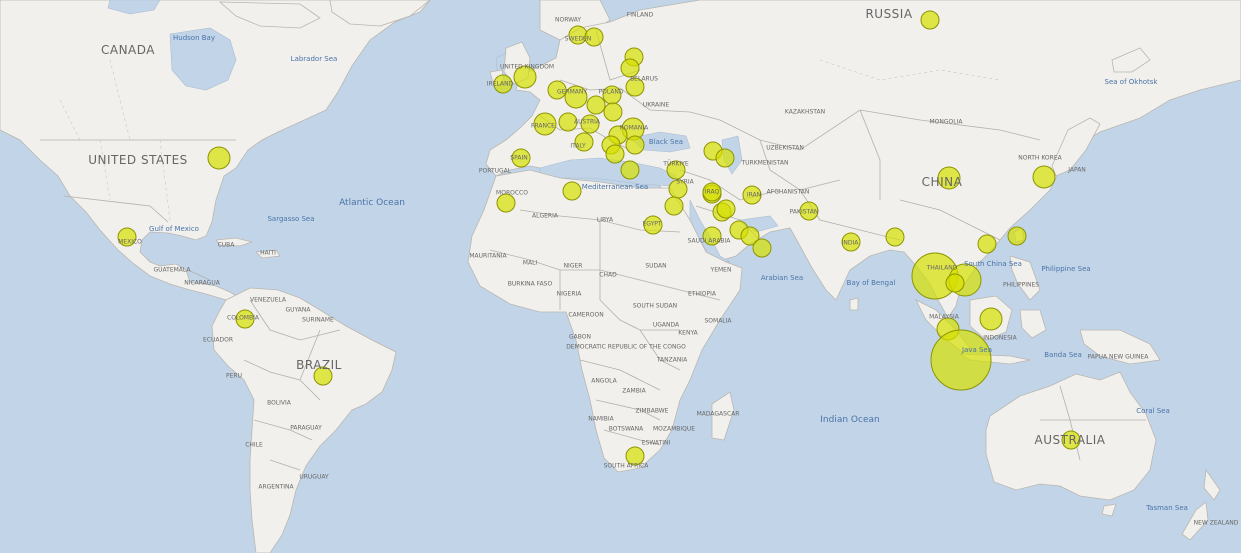 The width and height of the screenshot is (1241, 553). What do you see at coordinates (666, 325) in the screenshot?
I see `country-label-uganda: UGANDA` at bounding box center [666, 325].